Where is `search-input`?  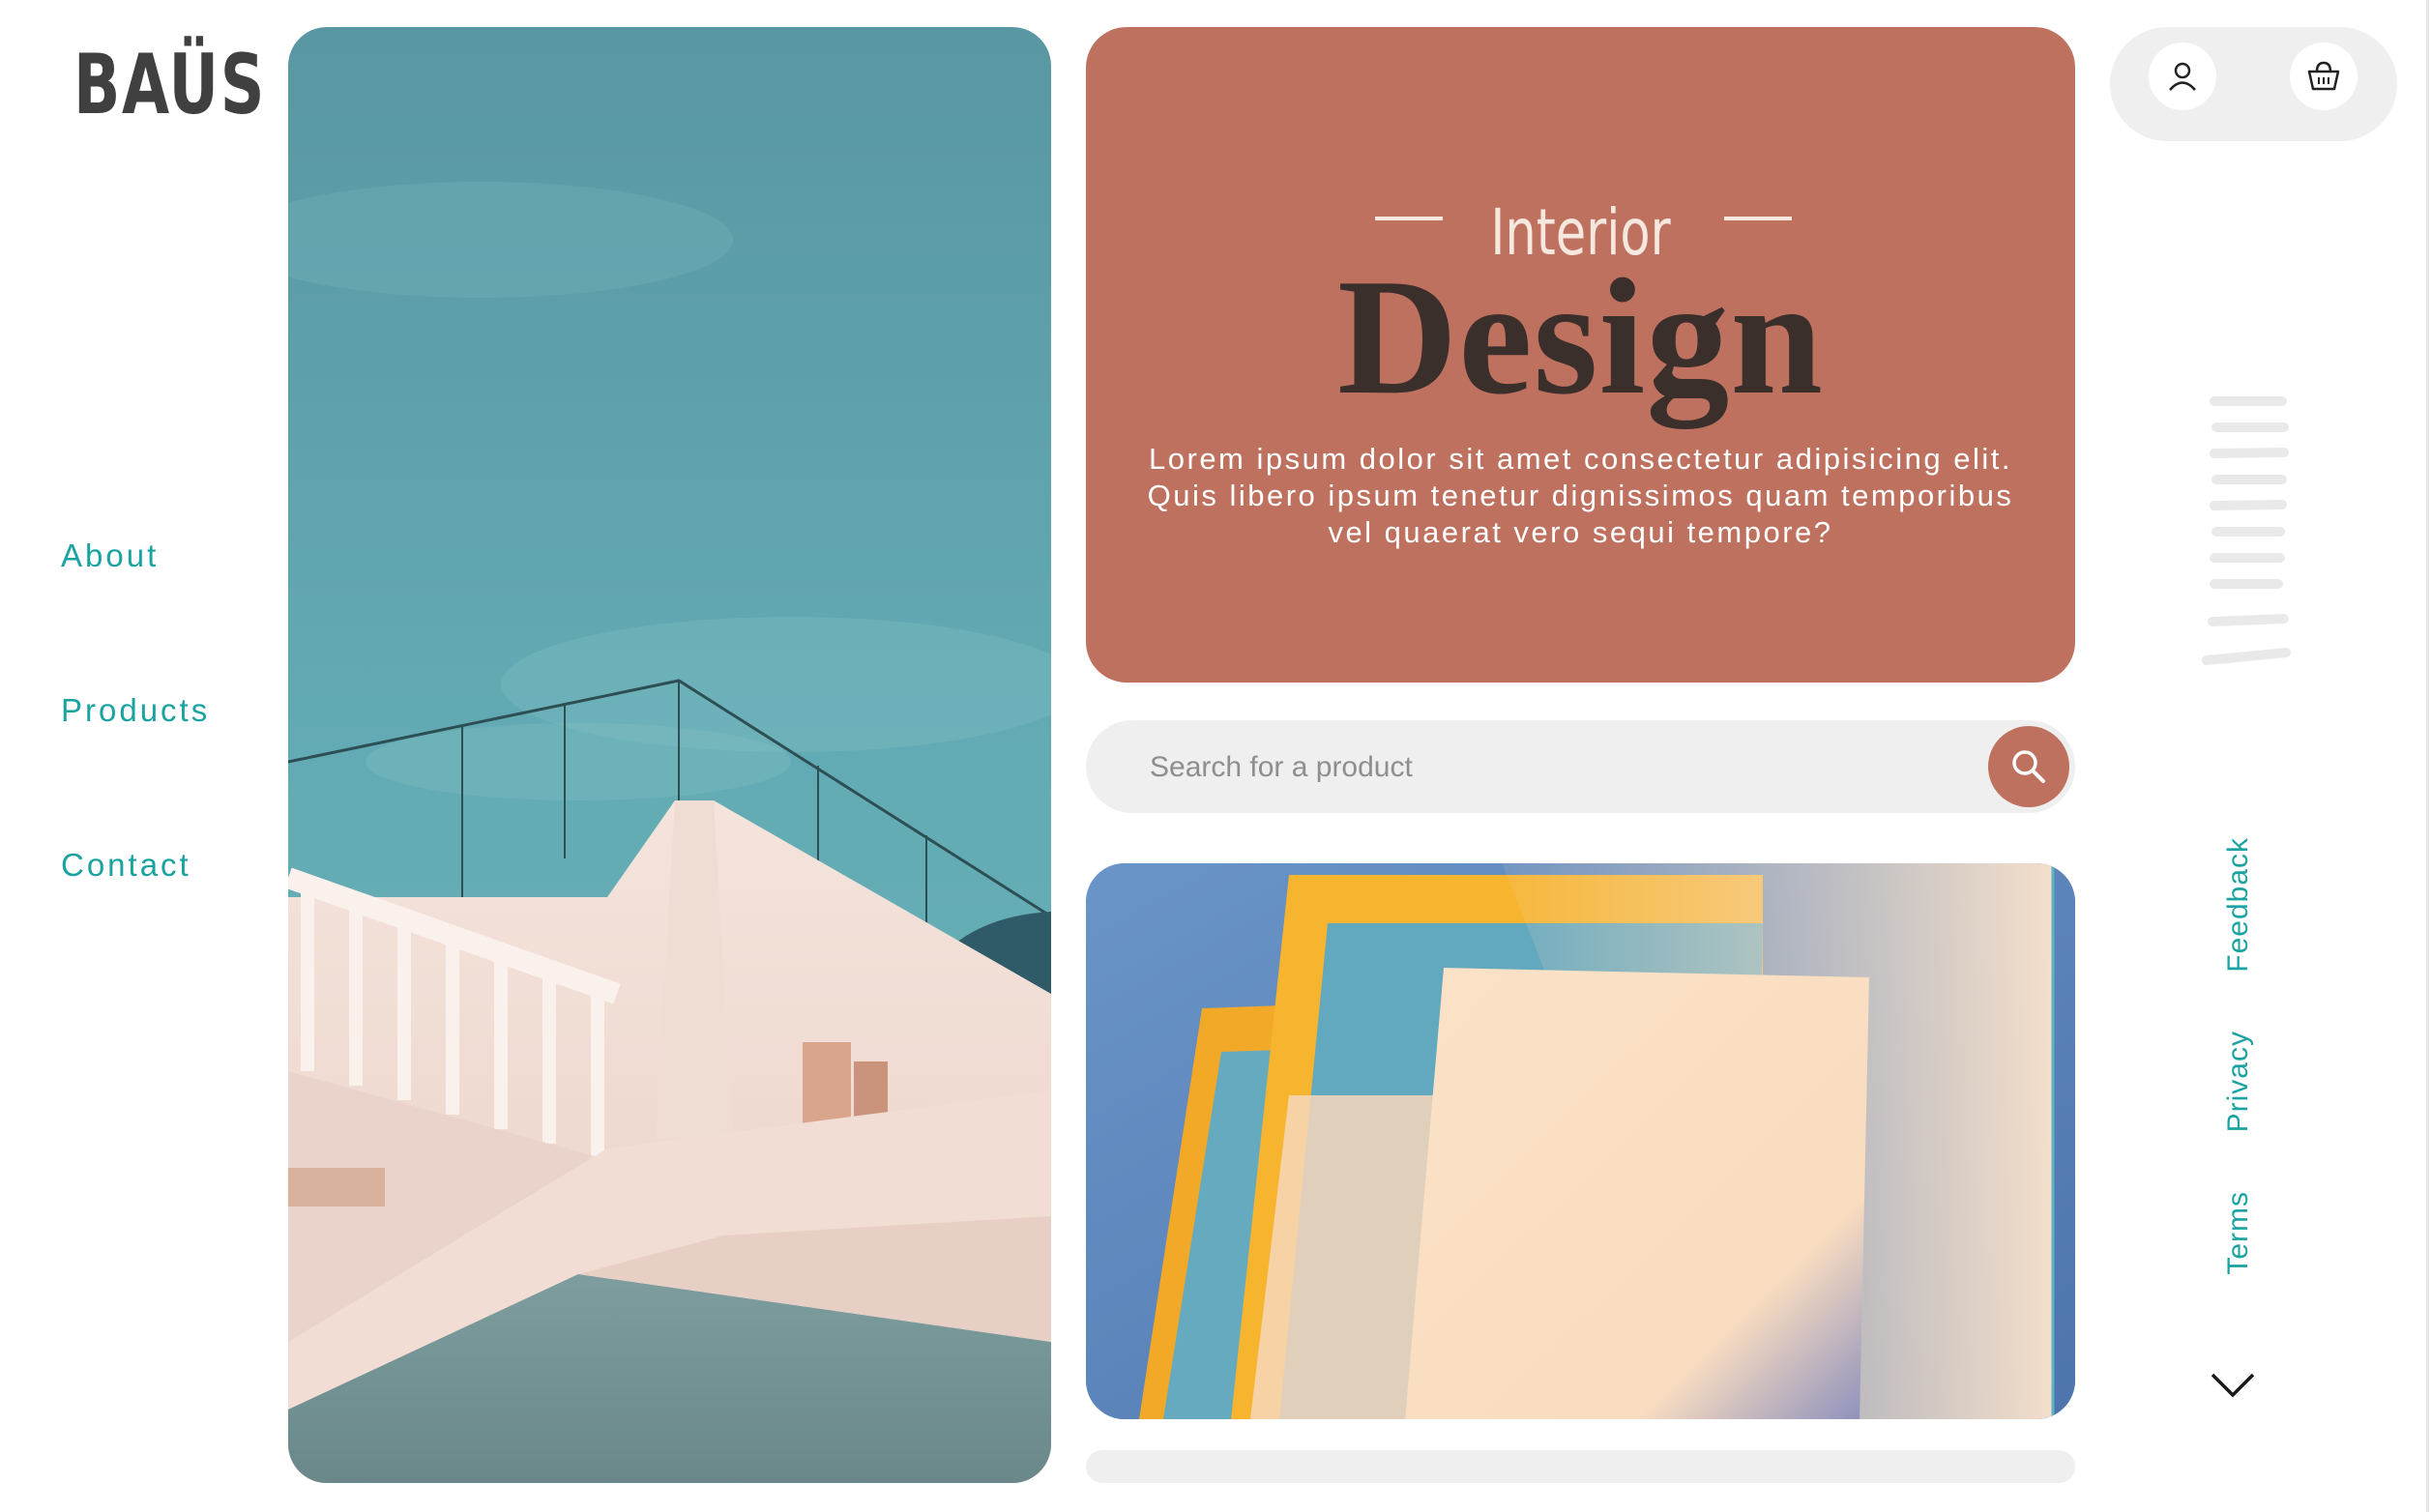
search-input is located at coordinates (1546, 767).